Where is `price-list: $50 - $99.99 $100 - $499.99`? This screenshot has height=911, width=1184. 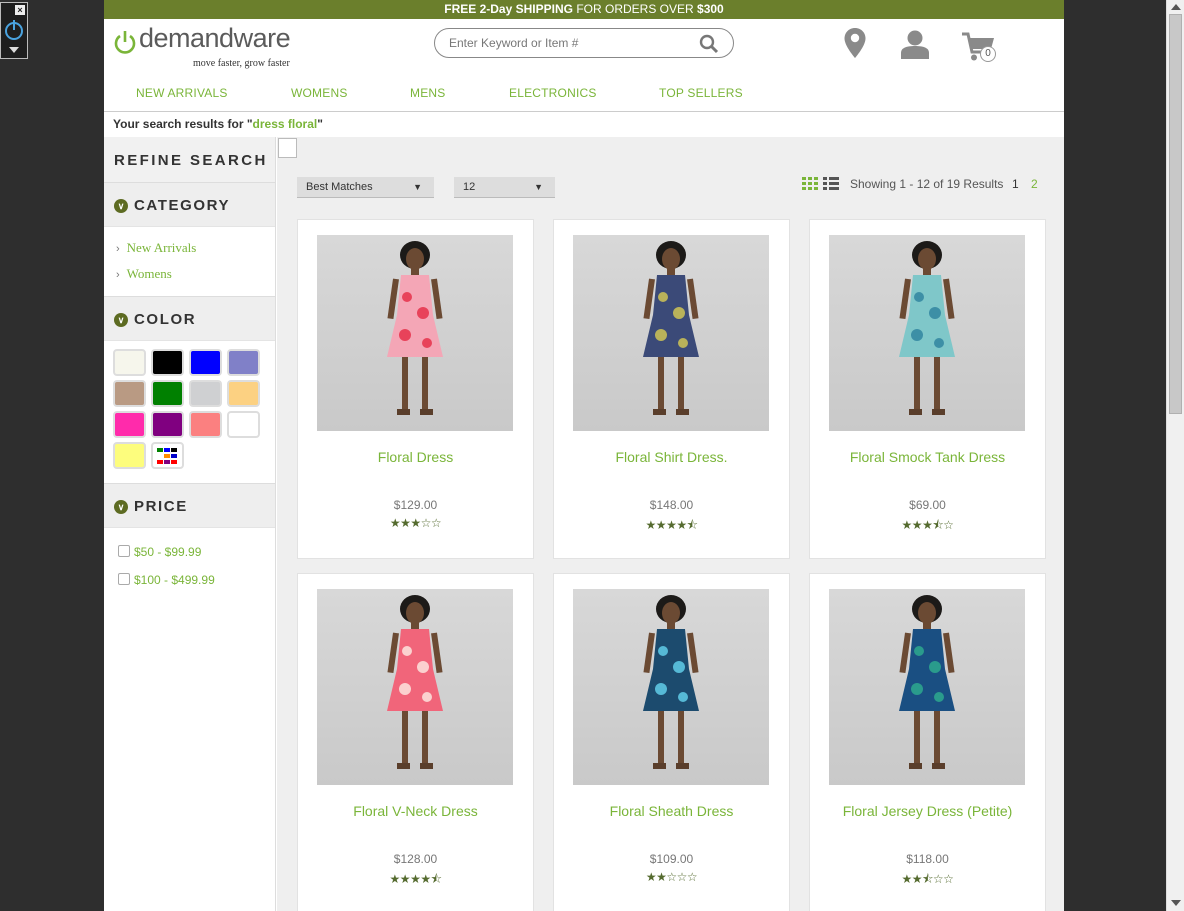 price-list: $50 - $99.99 $100 - $499.99 is located at coordinates (189, 563).